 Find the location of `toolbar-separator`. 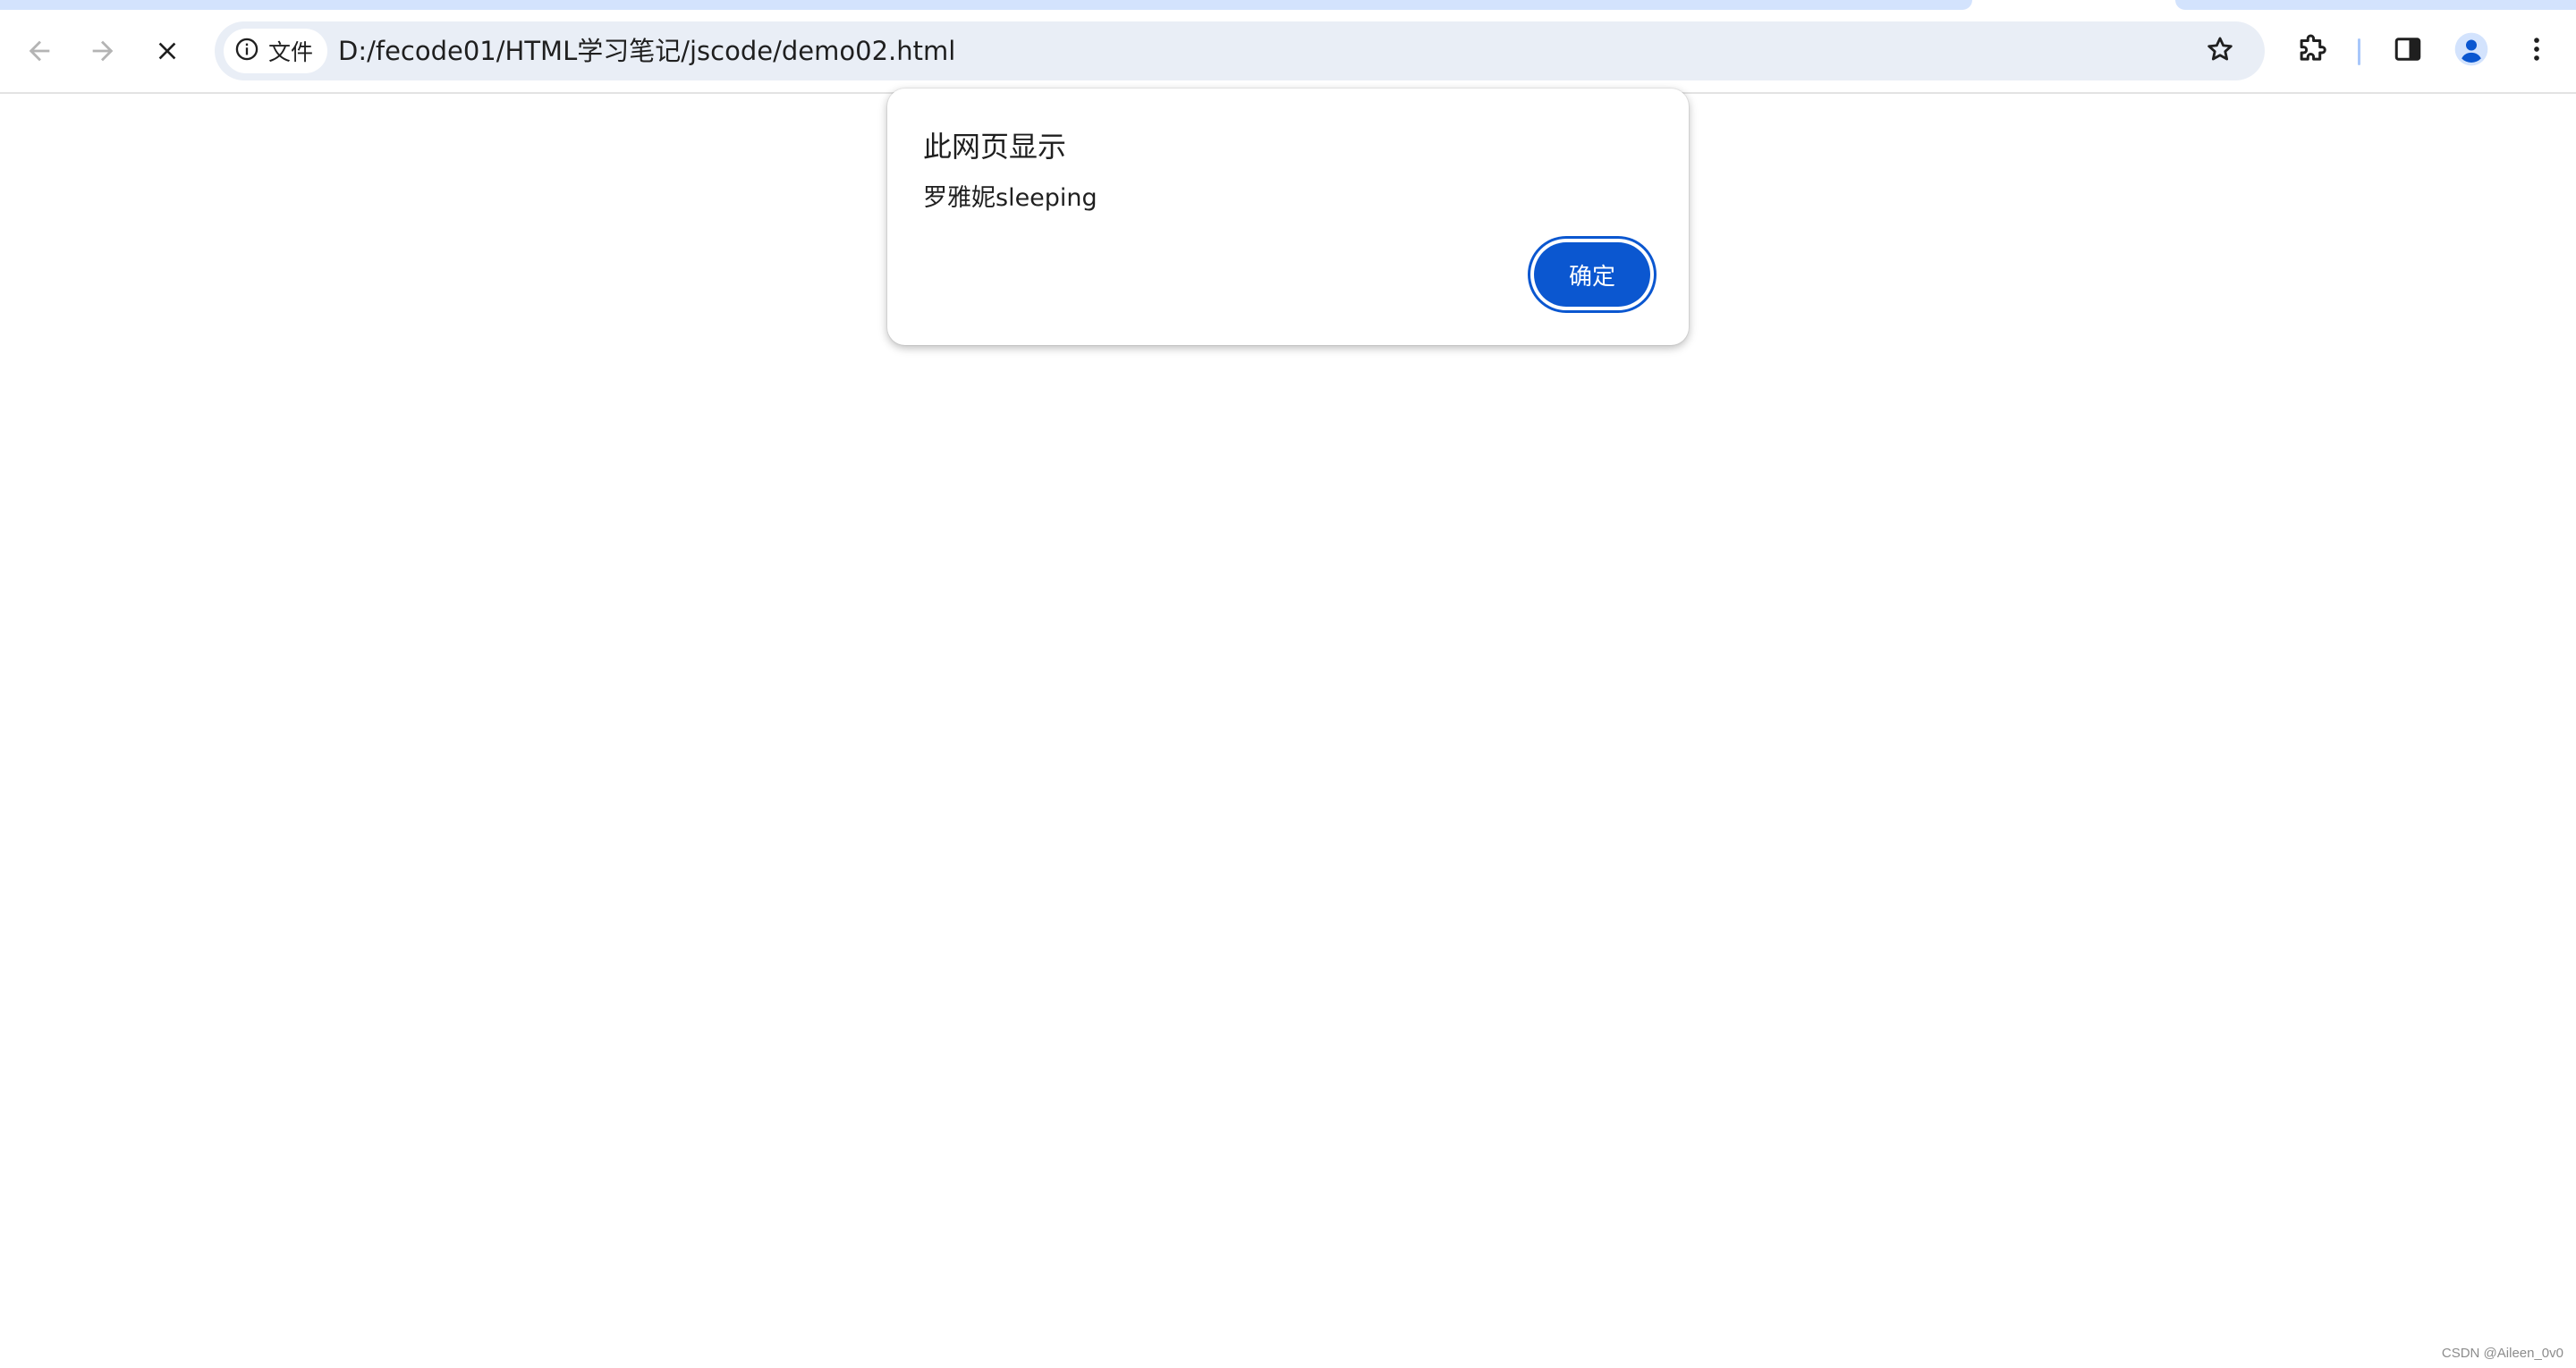

toolbar-separator is located at coordinates (2359, 51).